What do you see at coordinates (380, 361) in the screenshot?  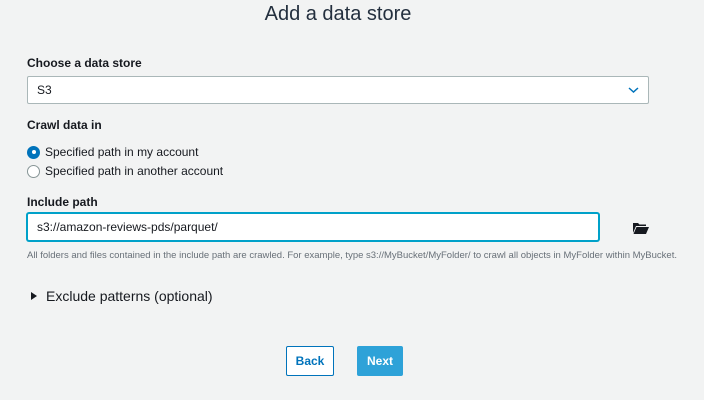 I see `next-button: Next` at bounding box center [380, 361].